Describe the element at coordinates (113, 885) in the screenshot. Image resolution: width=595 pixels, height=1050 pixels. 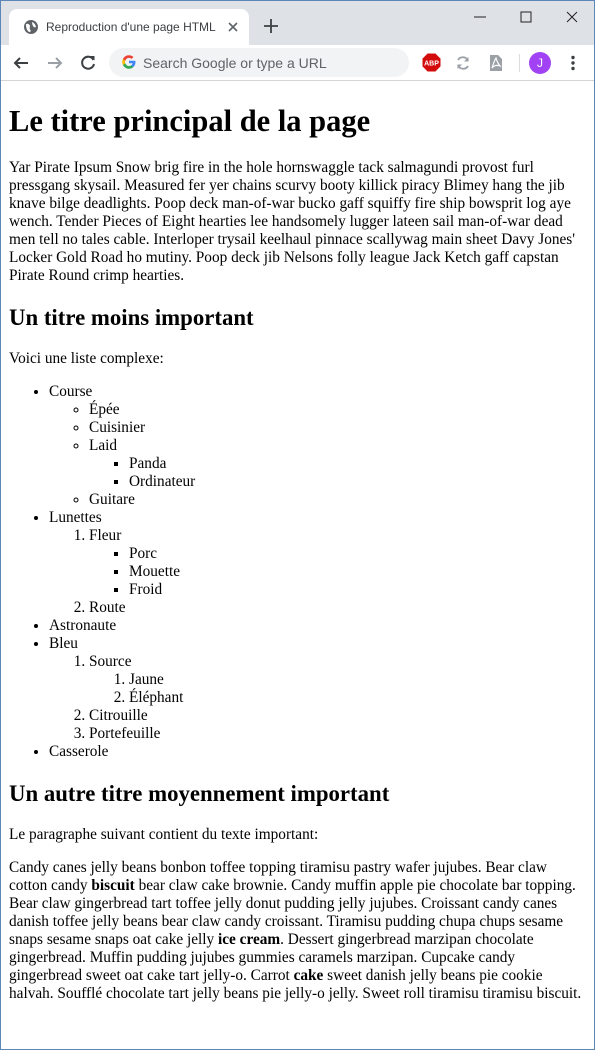
I see `bold-text: biscuit` at that location.